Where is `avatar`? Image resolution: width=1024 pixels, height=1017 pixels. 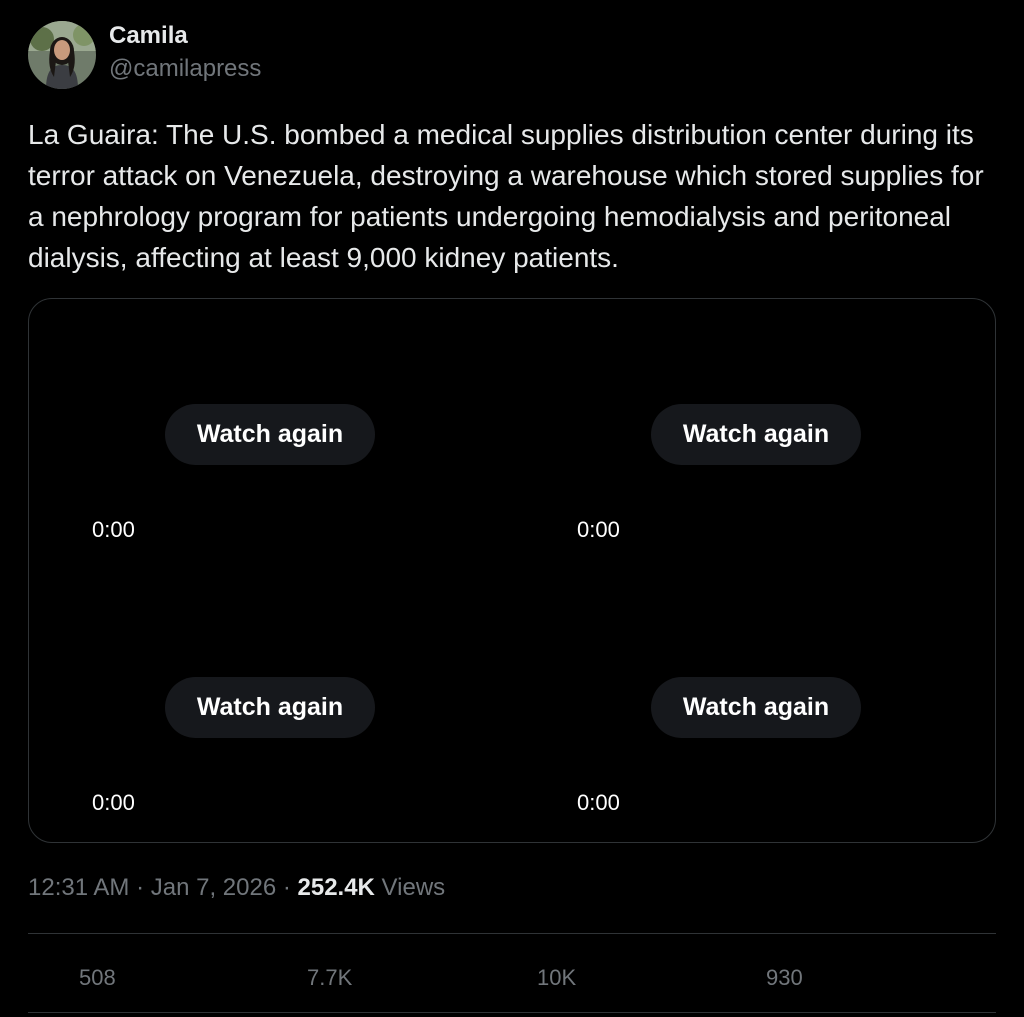 avatar is located at coordinates (62, 55).